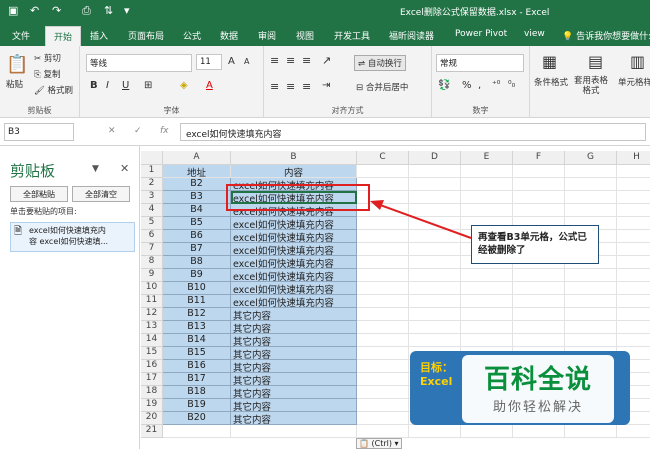 This screenshot has width=650, height=449. I want to click on paste-options-button: 📋 (Ctrl) ▾, so click(379, 443).